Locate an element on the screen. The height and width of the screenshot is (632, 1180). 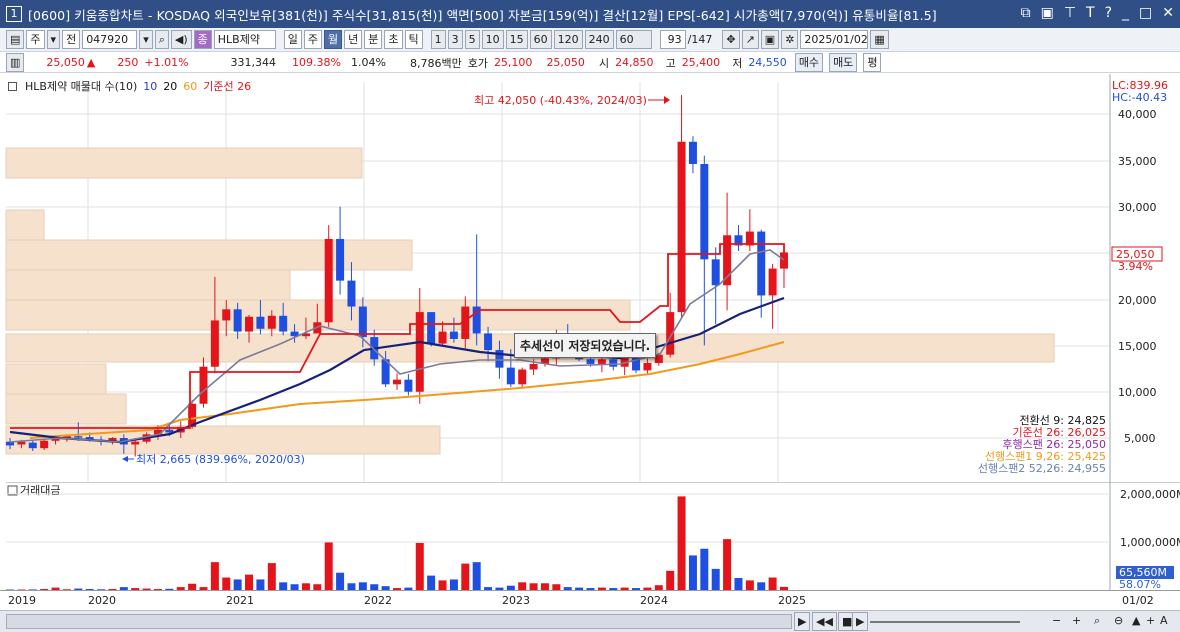
add-icon: + is located at coordinates (1150, 620).